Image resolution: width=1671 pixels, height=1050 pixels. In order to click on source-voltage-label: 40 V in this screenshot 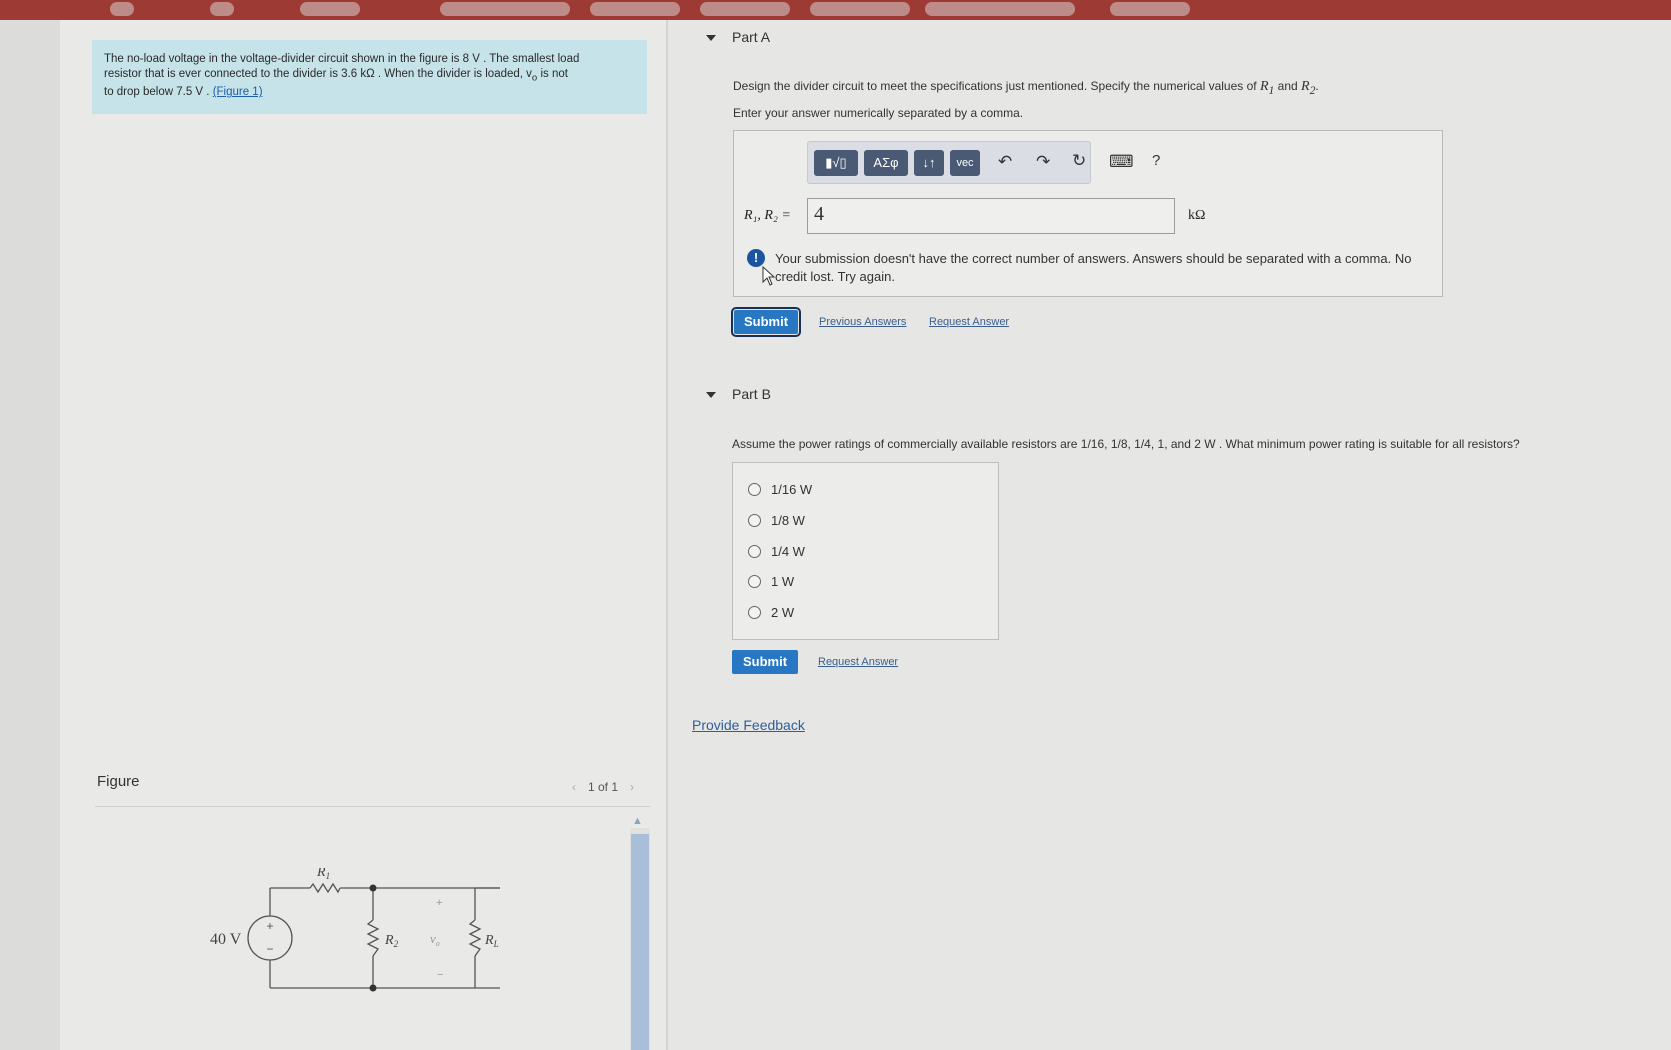, I will do `click(226, 939)`.